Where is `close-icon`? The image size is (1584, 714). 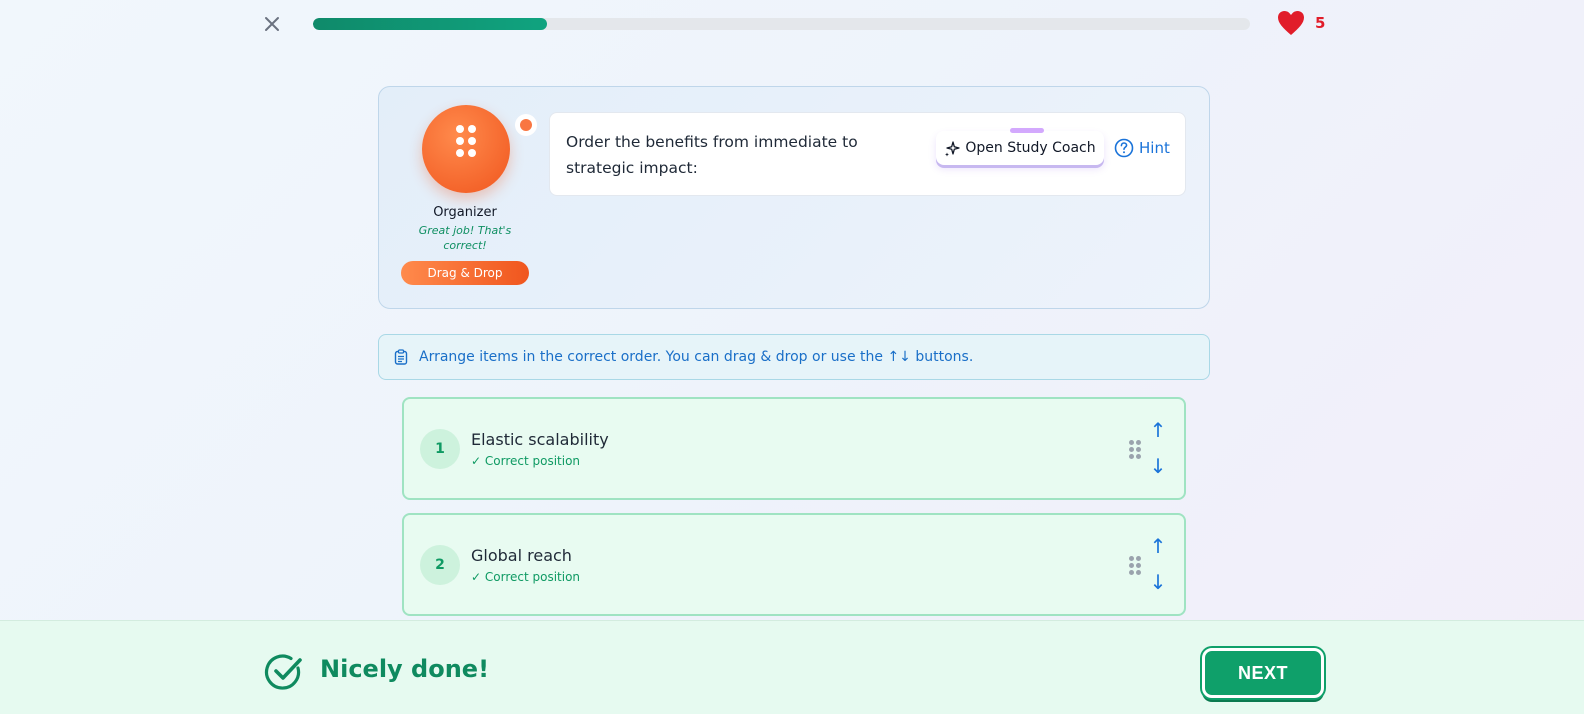
close-icon is located at coordinates (272, 24).